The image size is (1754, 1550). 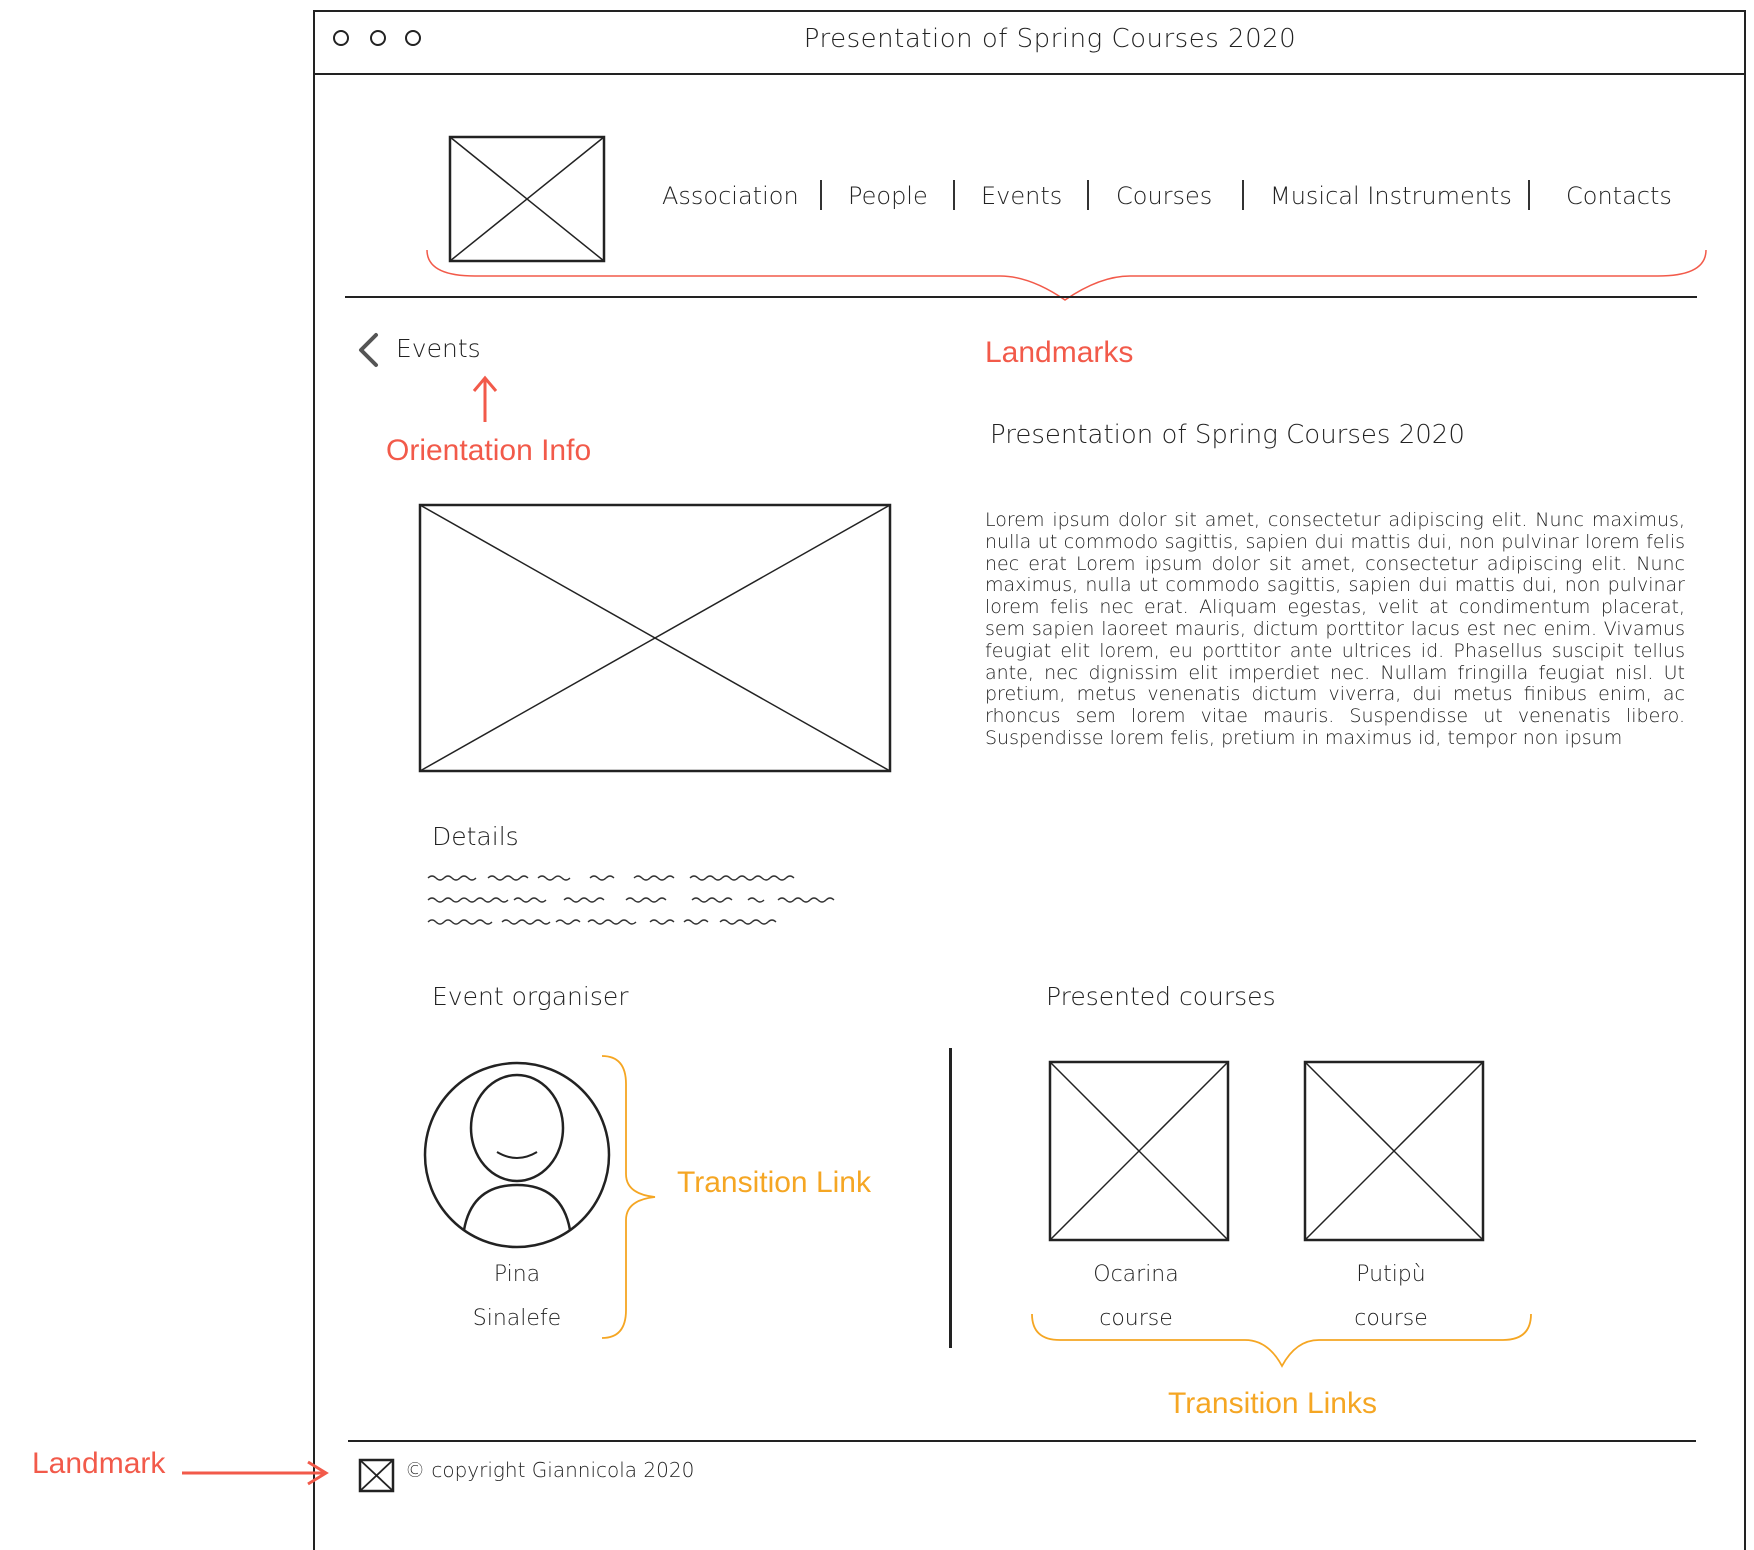 What do you see at coordinates (517, 1319) in the screenshot?
I see `organiser-last-name: Sinalefe` at bounding box center [517, 1319].